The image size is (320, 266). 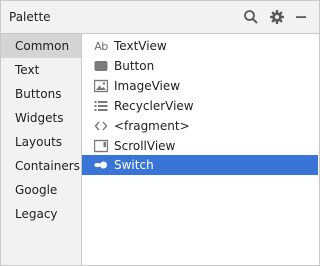 What do you see at coordinates (134, 66) in the screenshot?
I see `widget-label: Button` at bounding box center [134, 66].